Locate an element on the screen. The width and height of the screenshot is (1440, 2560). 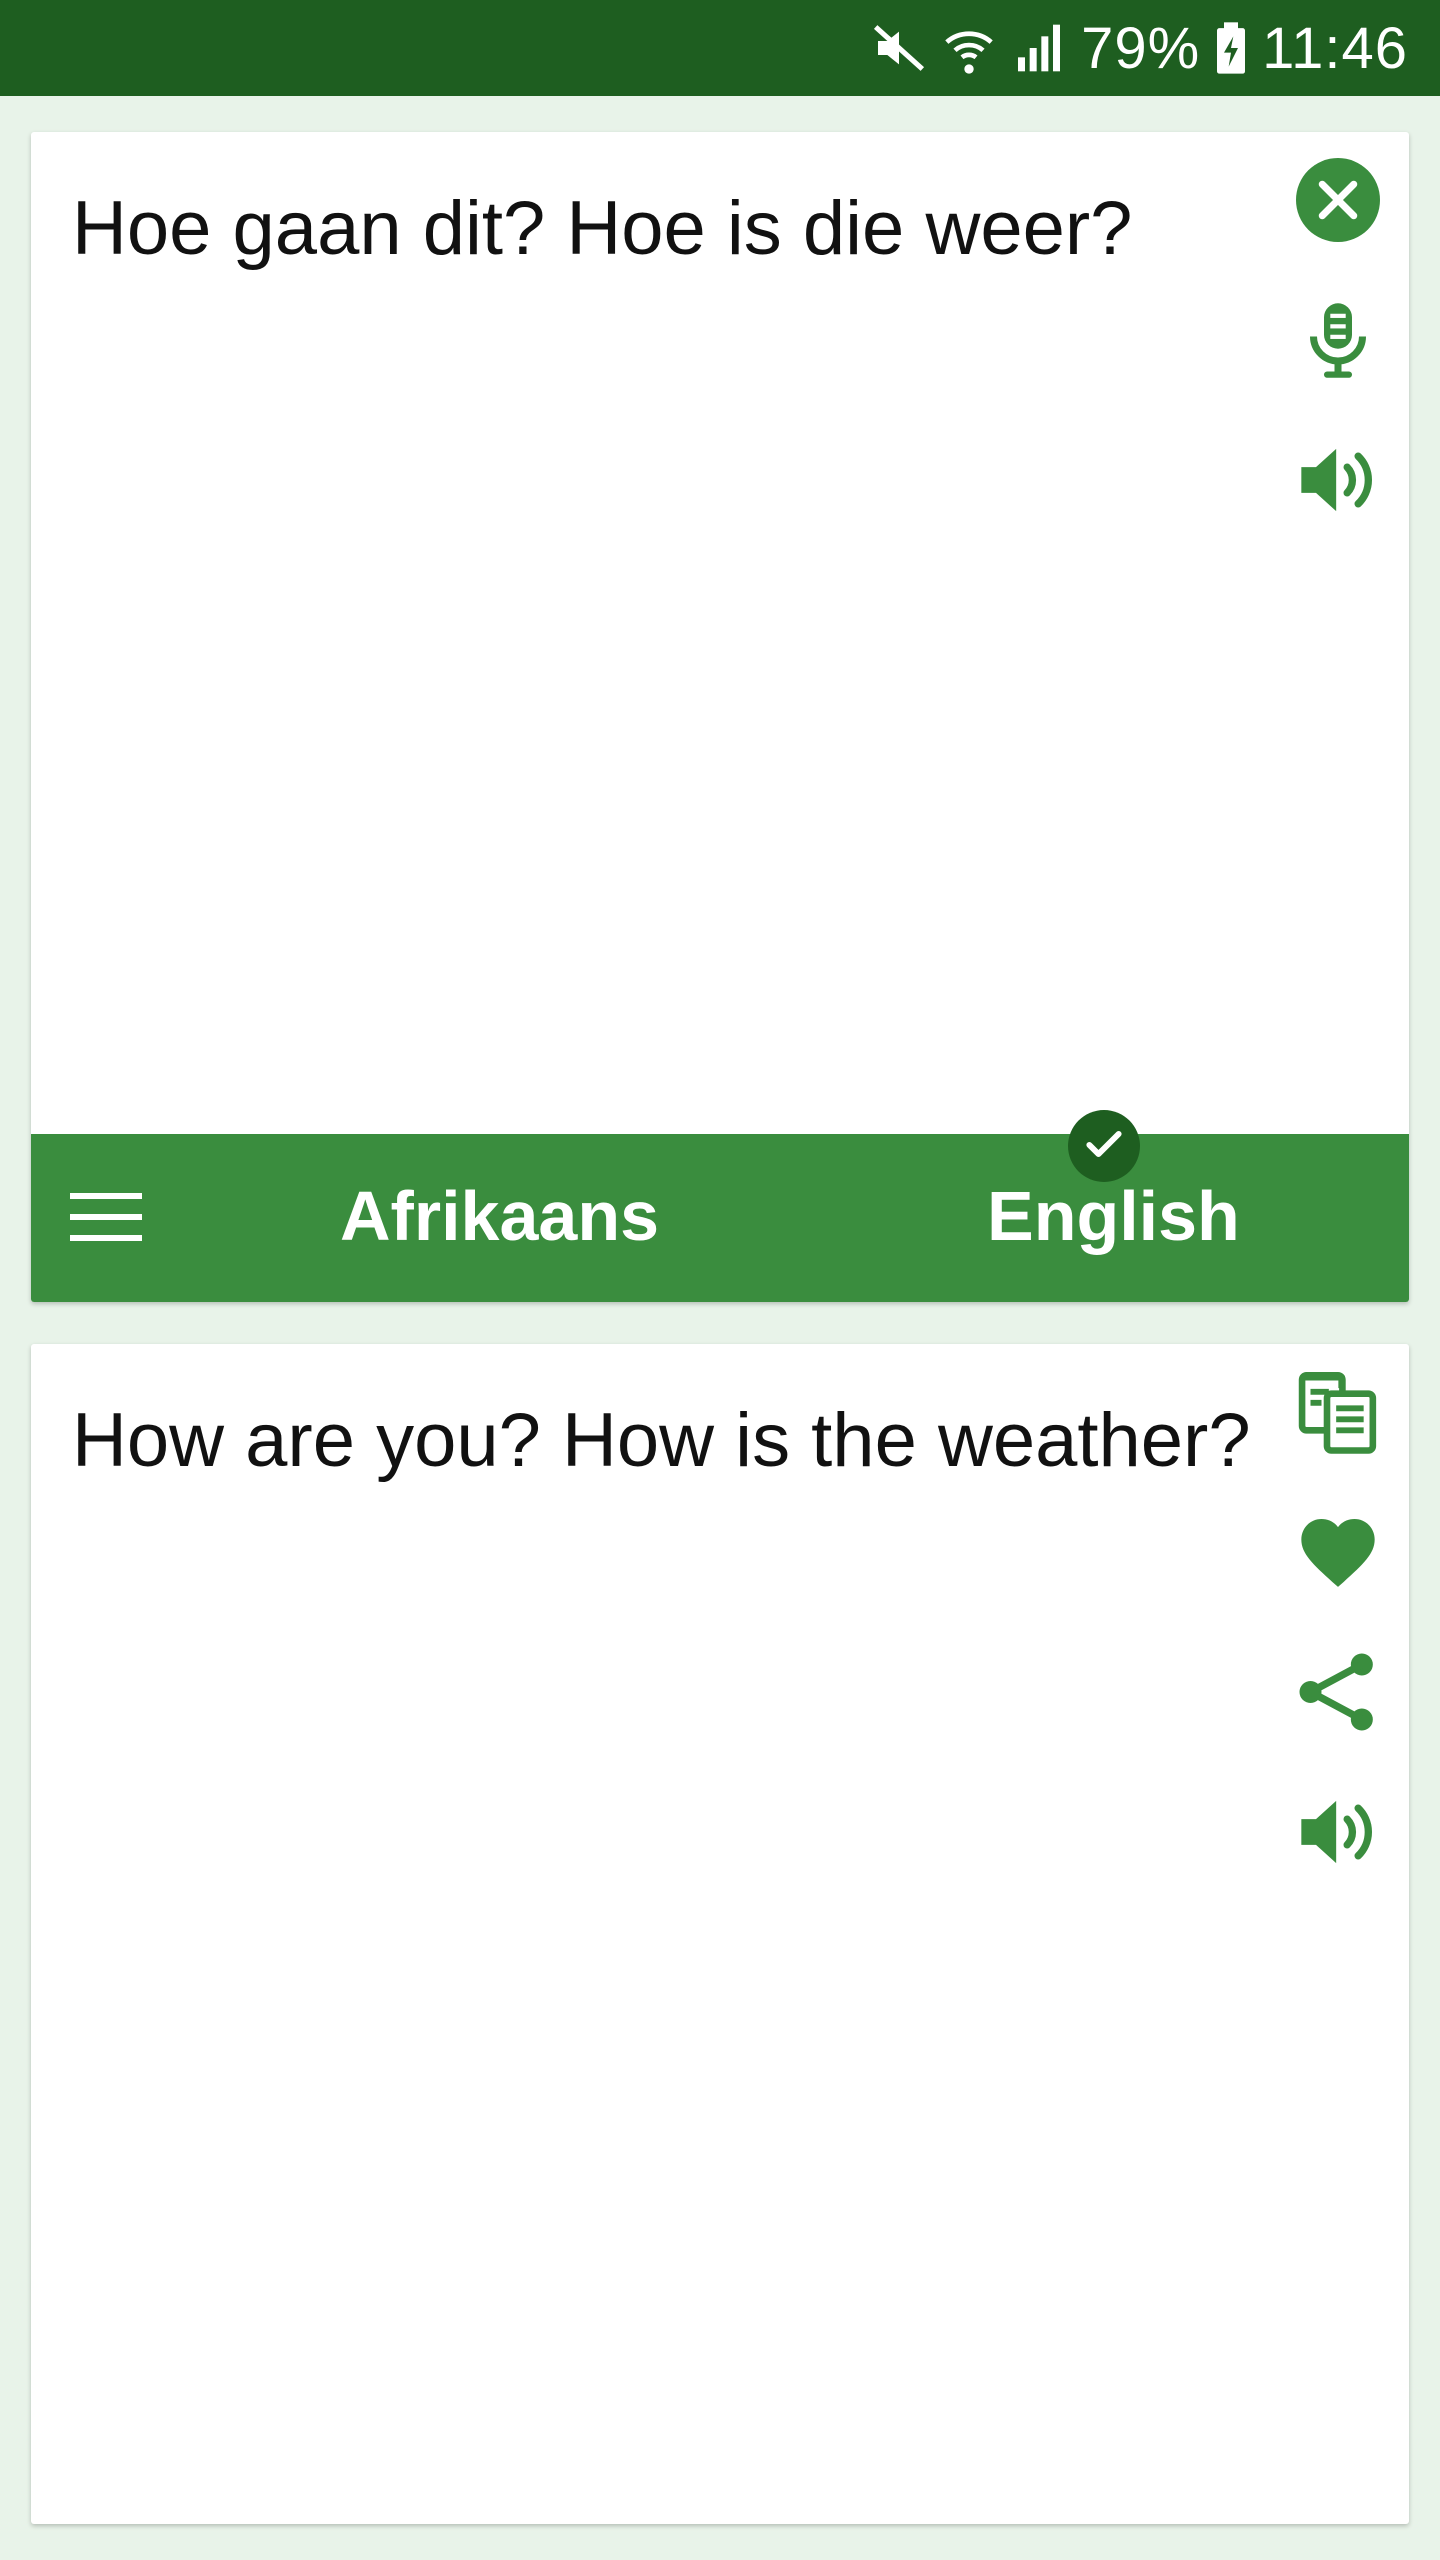
microphone-icon is located at coordinates (1338, 340).